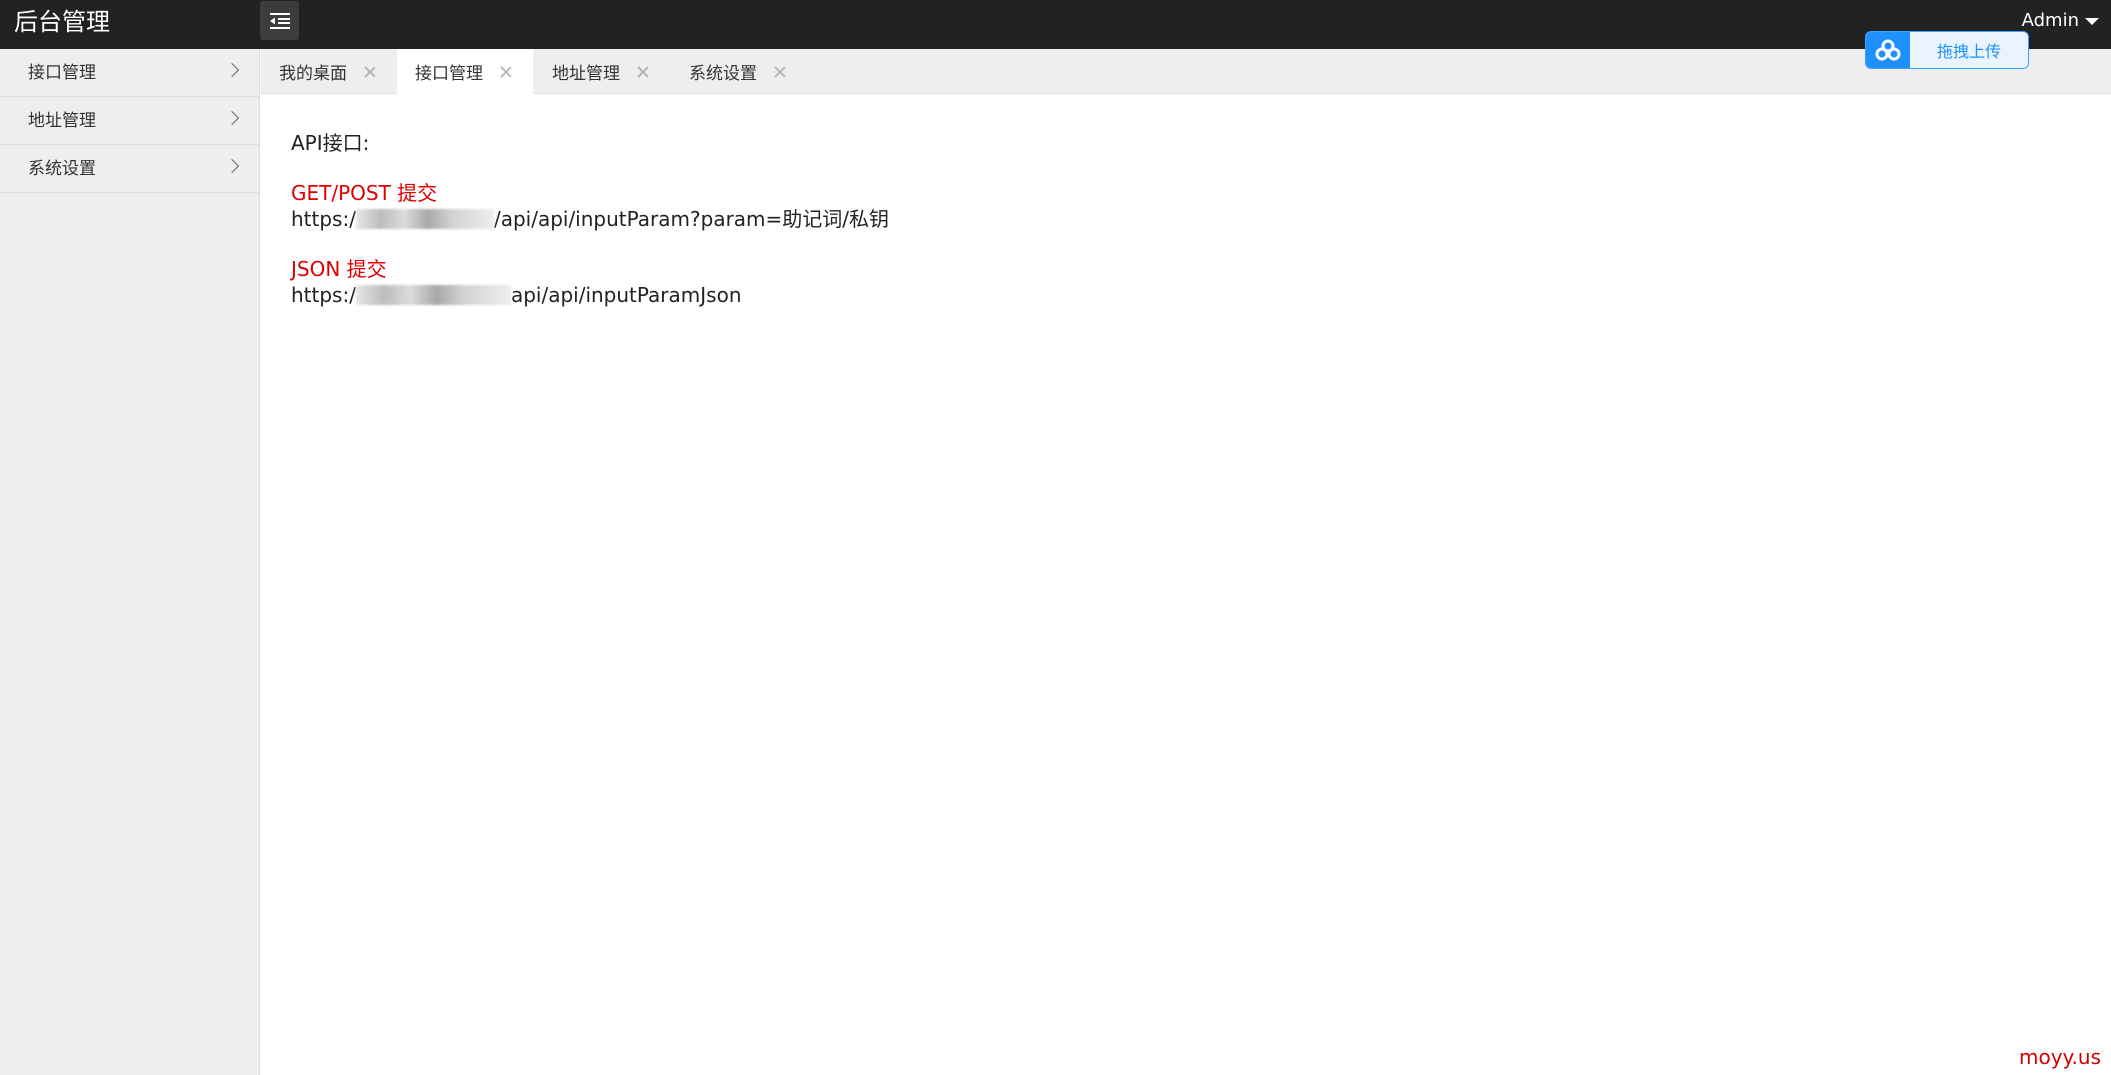 The image size is (2111, 1075). Describe the element at coordinates (1969, 50) in the screenshot. I see `upload-label: 拖拽上传` at that location.